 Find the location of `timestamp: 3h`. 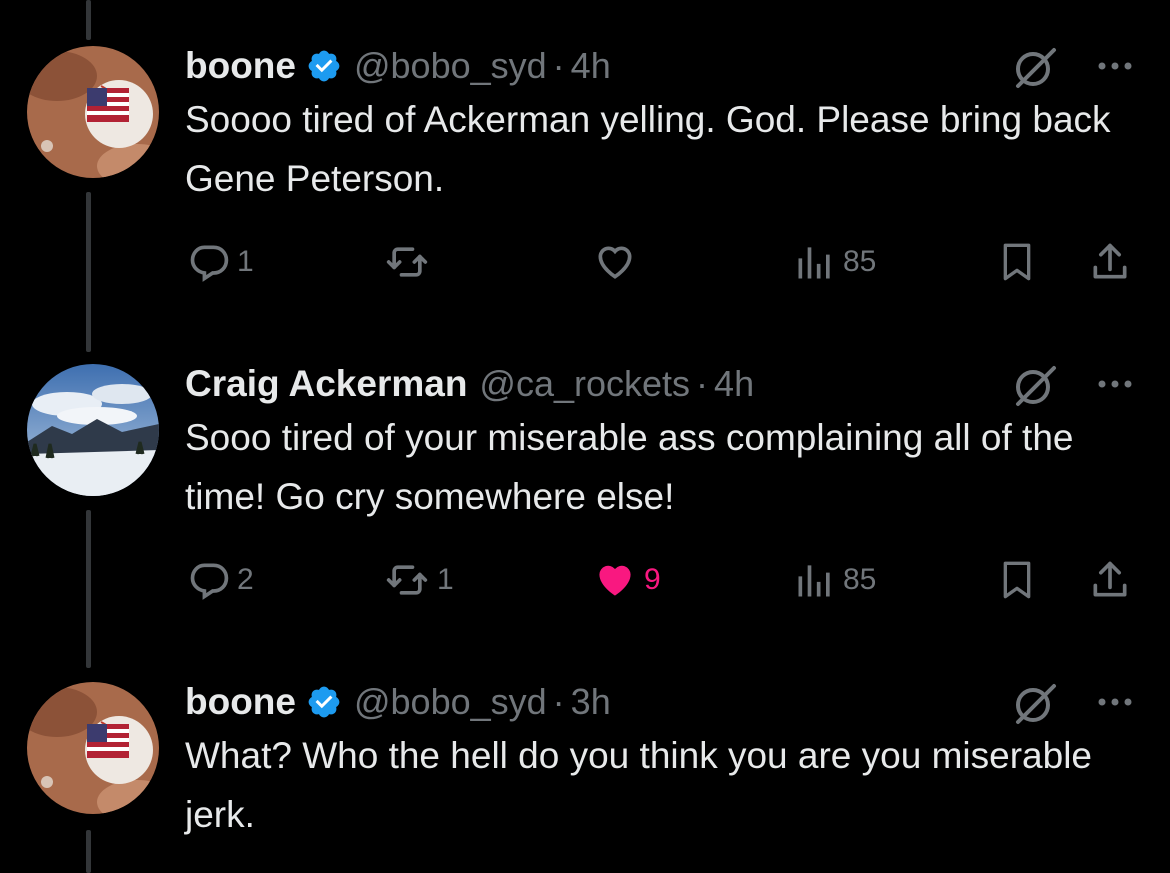

timestamp: 3h is located at coordinates (591, 702).